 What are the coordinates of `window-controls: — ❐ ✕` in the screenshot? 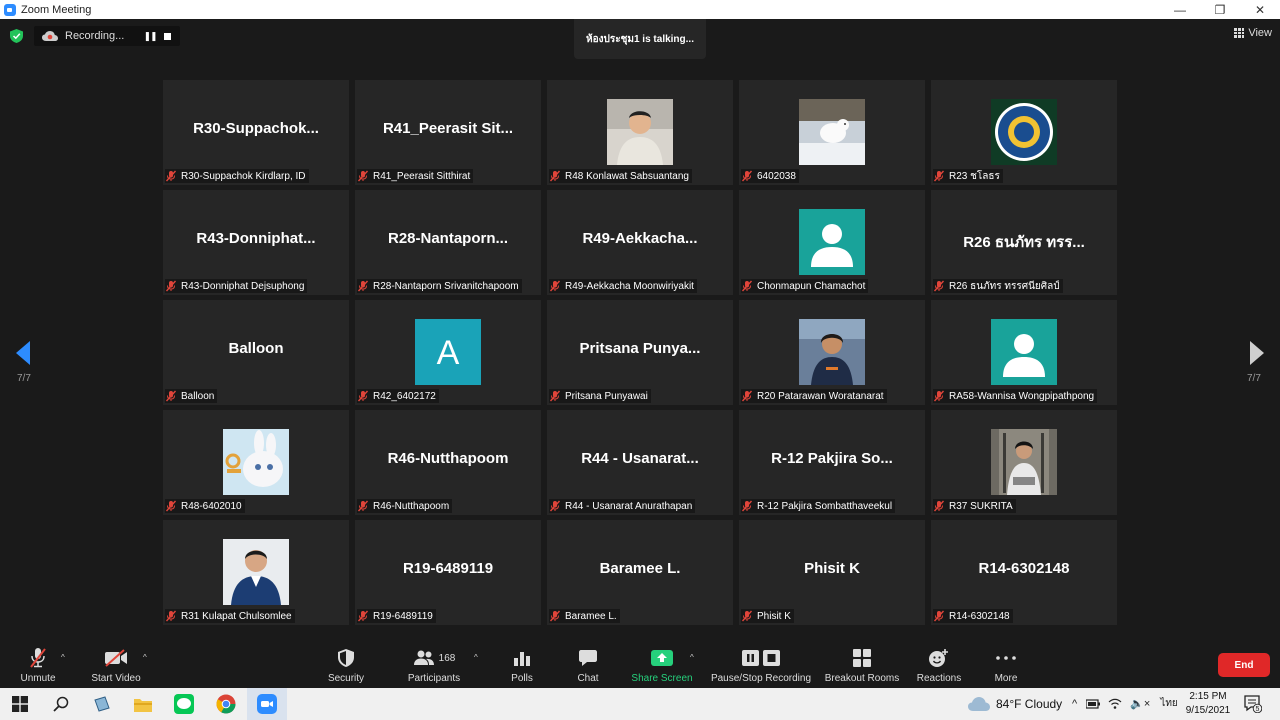 It's located at (1220, 9).